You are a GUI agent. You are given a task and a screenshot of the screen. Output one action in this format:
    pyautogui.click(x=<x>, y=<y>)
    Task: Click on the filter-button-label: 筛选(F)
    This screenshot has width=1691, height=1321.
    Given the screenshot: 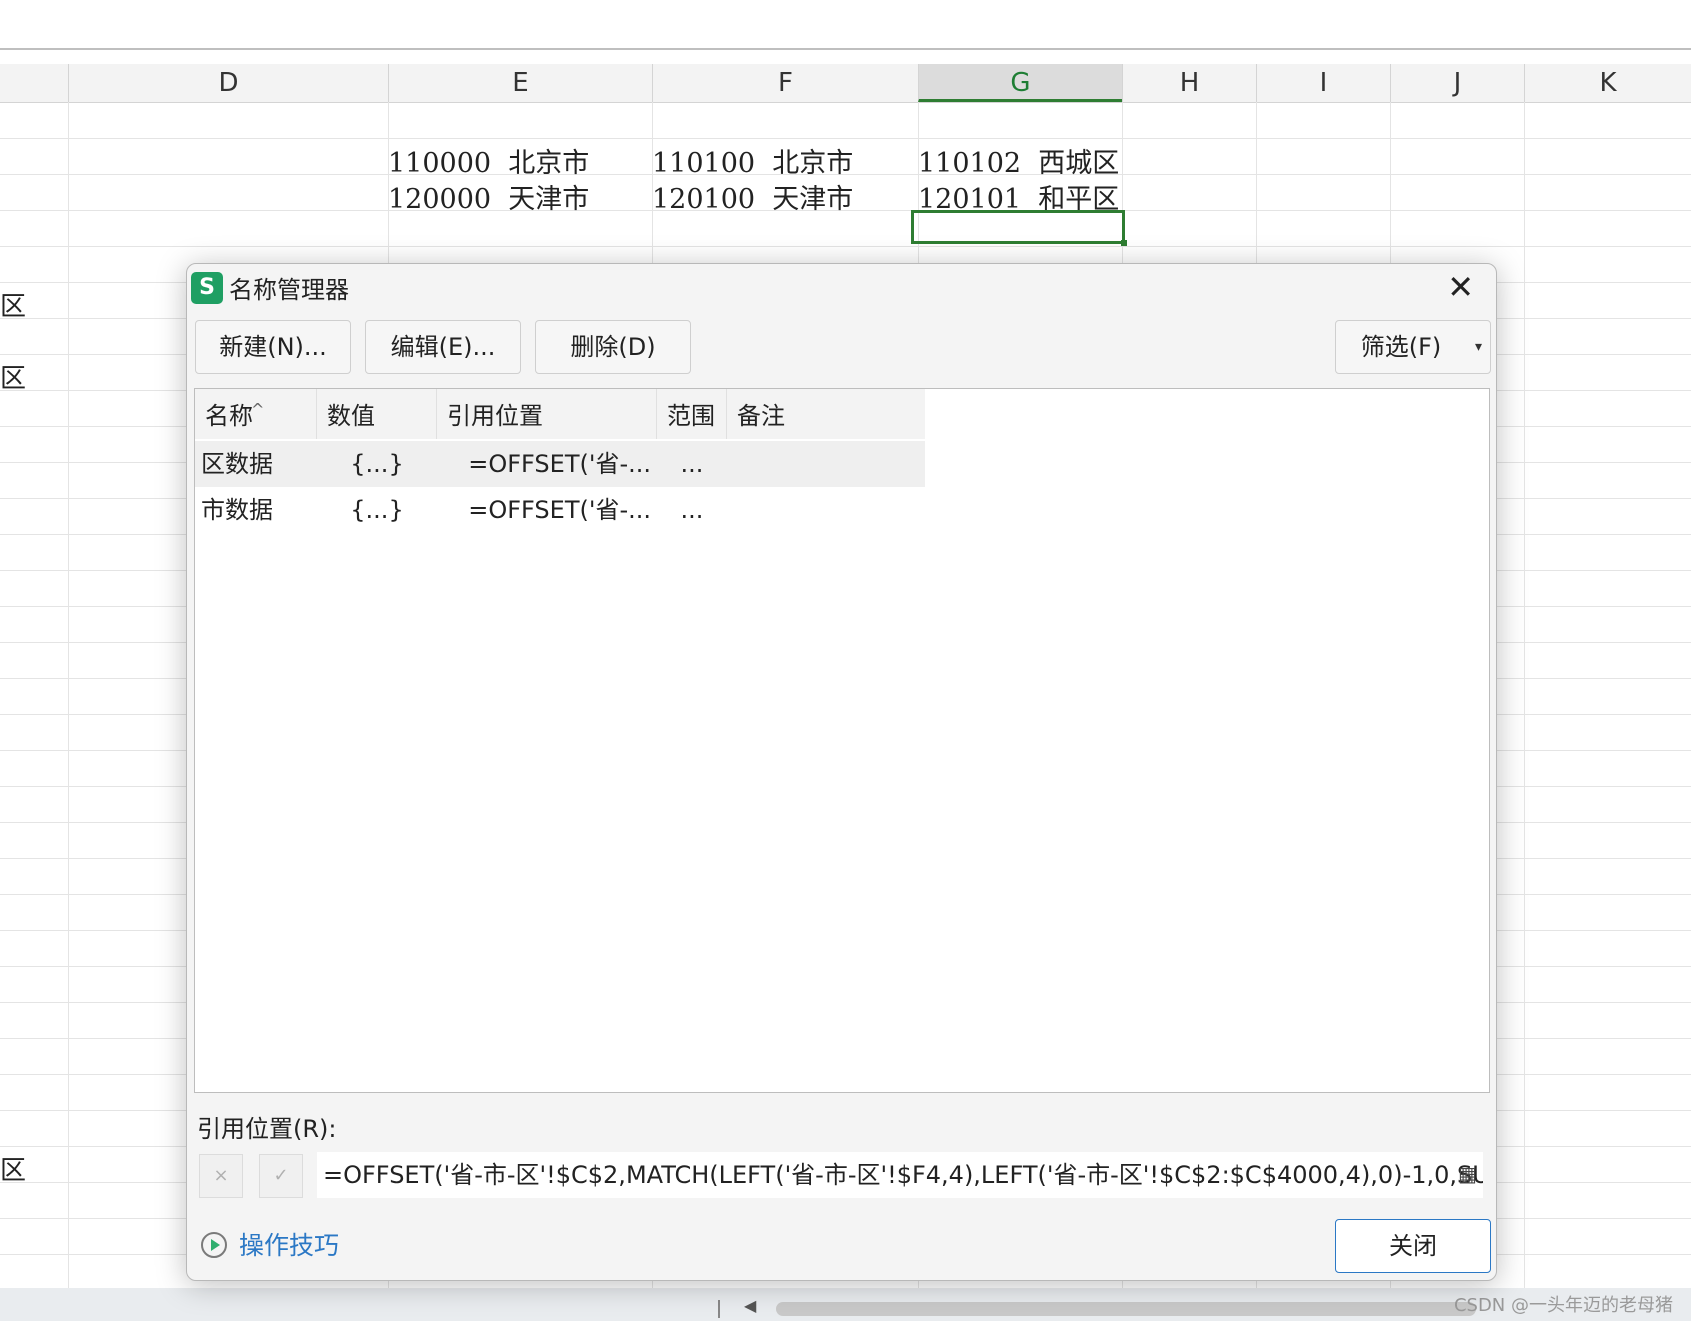 What is the action you would take?
    pyautogui.click(x=1401, y=347)
    